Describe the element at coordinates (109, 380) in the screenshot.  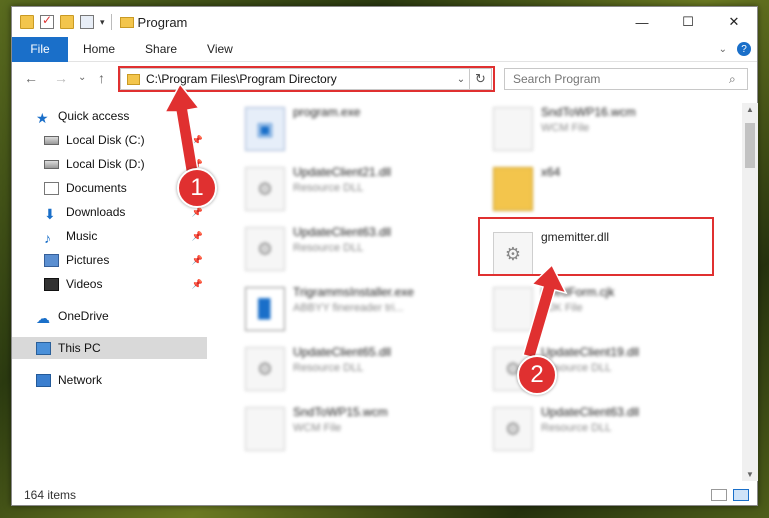
I see `sidebar-item-network: Network` at that location.